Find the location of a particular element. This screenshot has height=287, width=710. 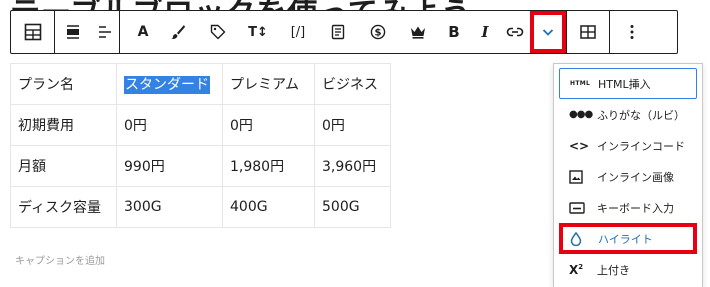

more-formats-dropdown-button is located at coordinates (548, 32).